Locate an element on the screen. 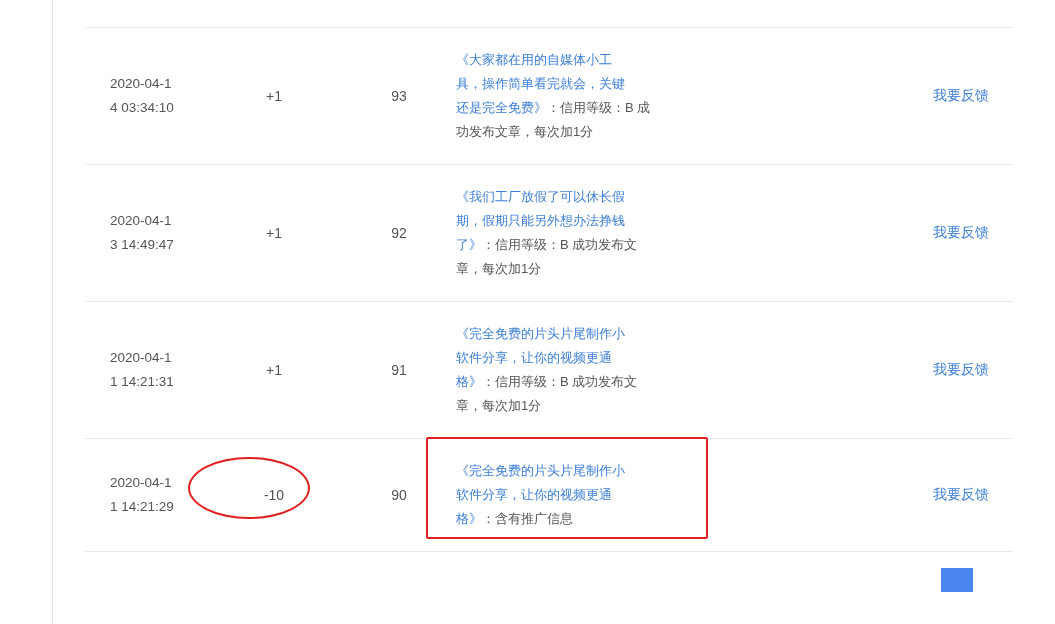 This screenshot has height=624, width=1055. score-cell-text: 93 is located at coordinates (399, 96).